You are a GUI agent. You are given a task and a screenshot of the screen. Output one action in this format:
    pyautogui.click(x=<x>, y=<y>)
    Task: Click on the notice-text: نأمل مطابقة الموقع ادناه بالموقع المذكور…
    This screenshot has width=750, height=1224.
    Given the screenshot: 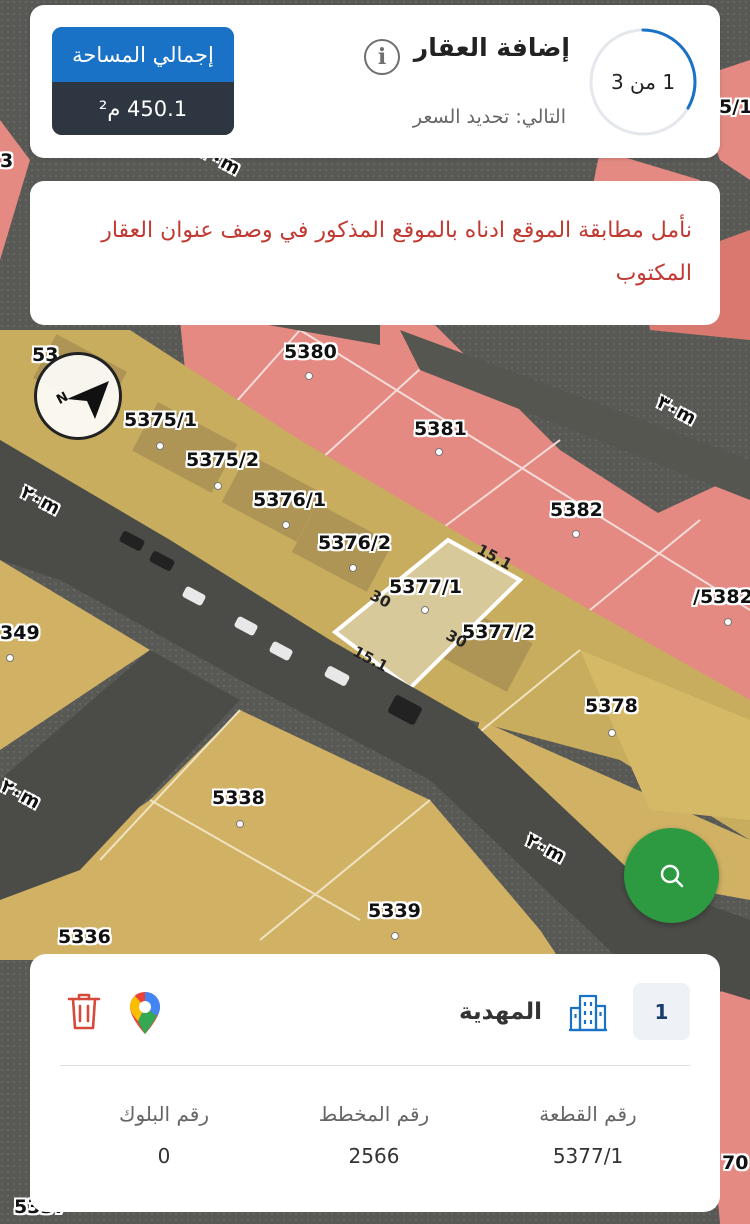 What is the action you would take?
    pyautogui.click(x=396, y=252)
    